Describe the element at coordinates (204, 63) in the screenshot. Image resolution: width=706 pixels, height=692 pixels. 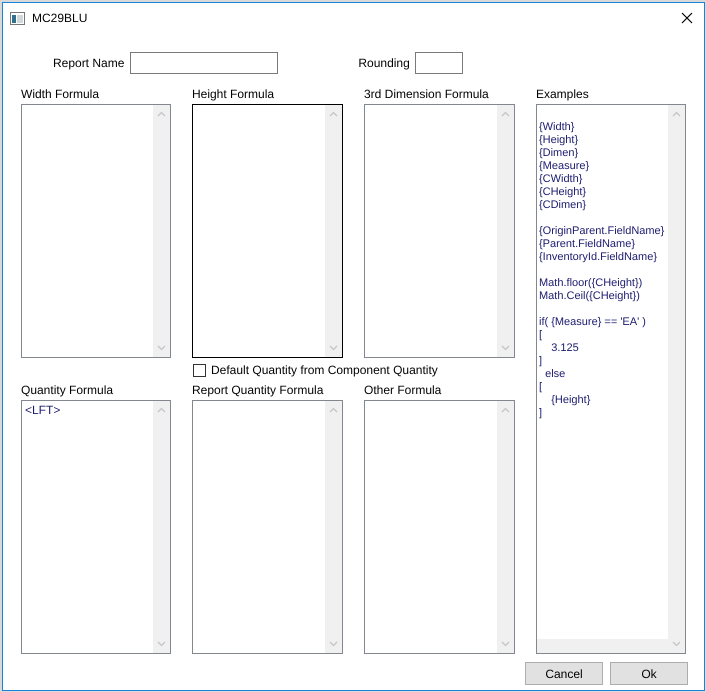
I see `report-name-field` at that location.